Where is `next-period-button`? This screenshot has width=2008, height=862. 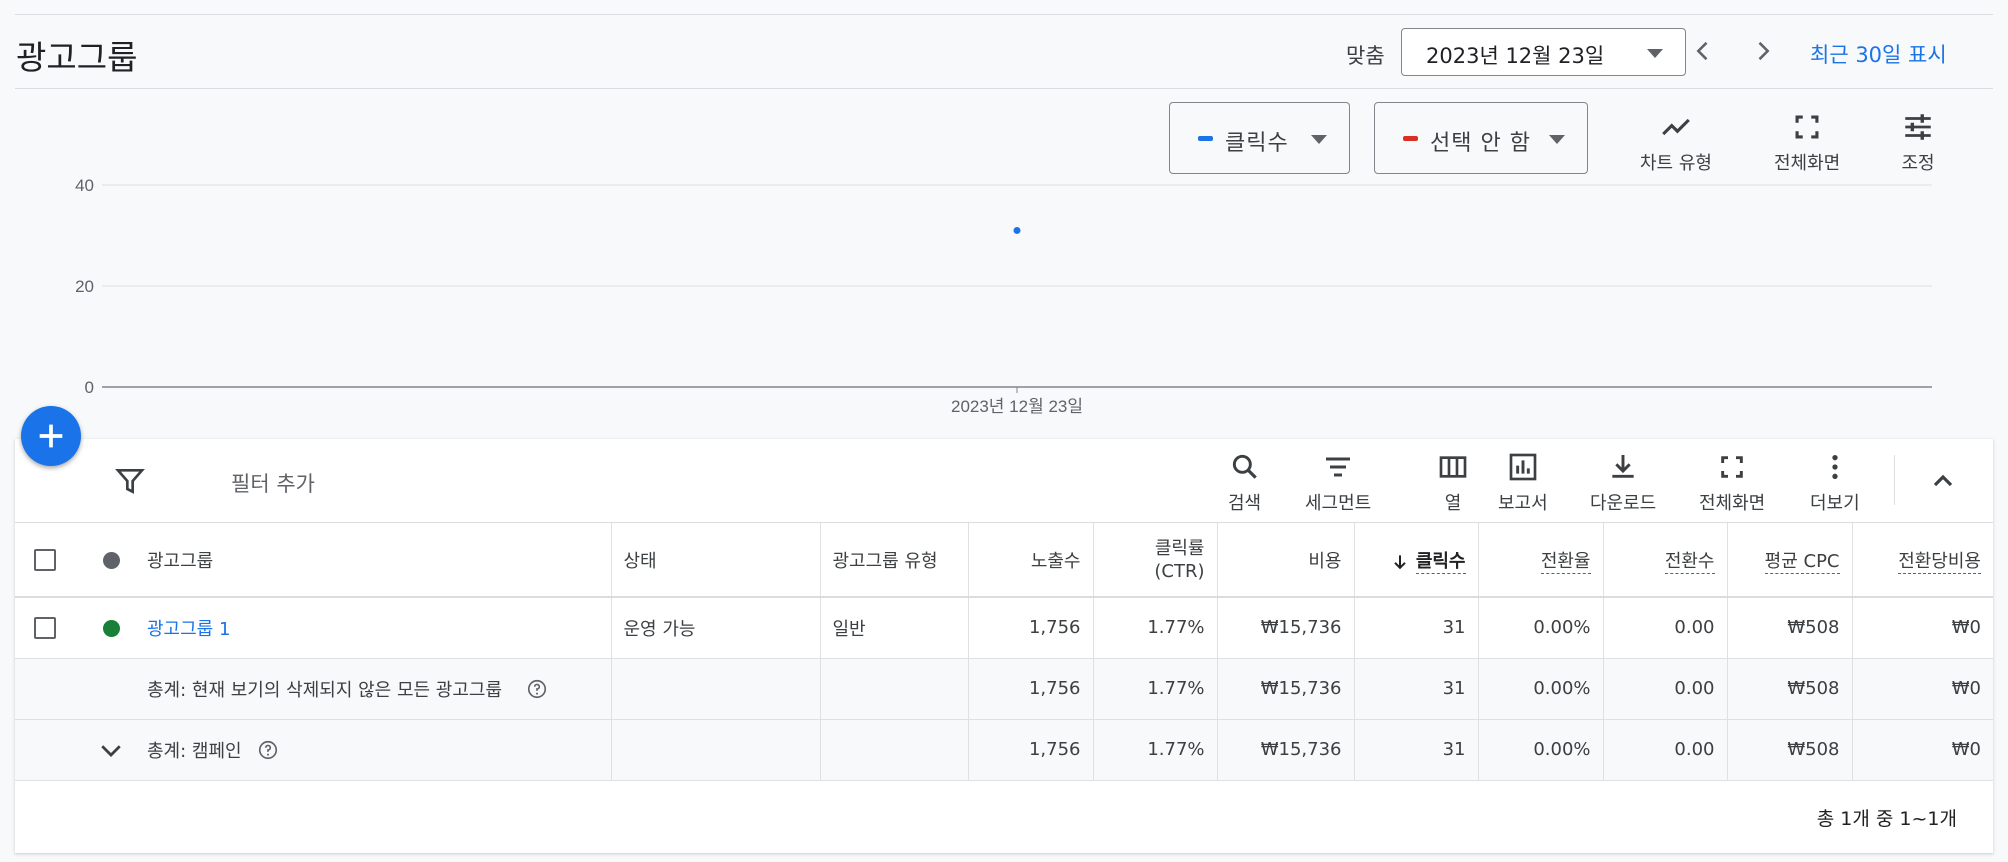 next-period-button is located at coordinates (1763, 51).